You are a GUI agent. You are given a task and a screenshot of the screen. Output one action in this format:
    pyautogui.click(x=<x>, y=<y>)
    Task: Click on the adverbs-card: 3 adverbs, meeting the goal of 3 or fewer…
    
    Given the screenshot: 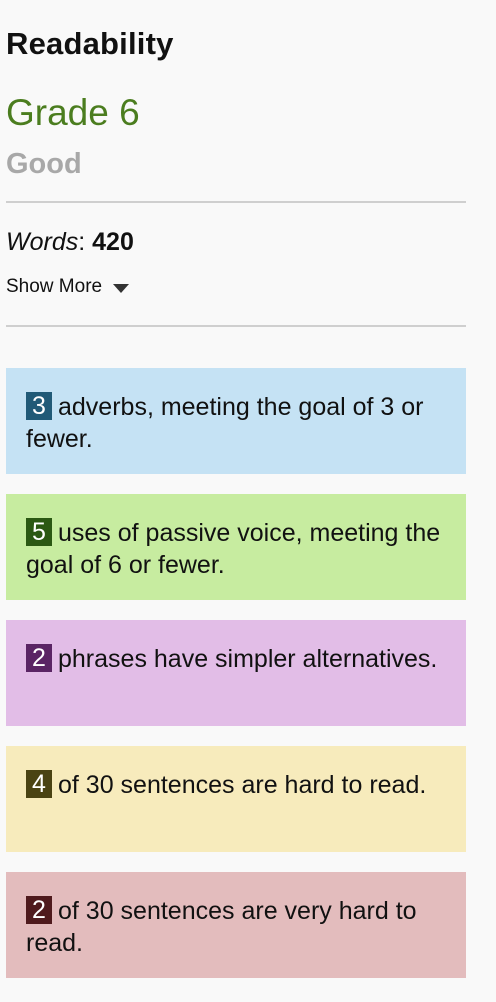 What is the action you would take?
    pyautogui.click(x=236, y=421)
    